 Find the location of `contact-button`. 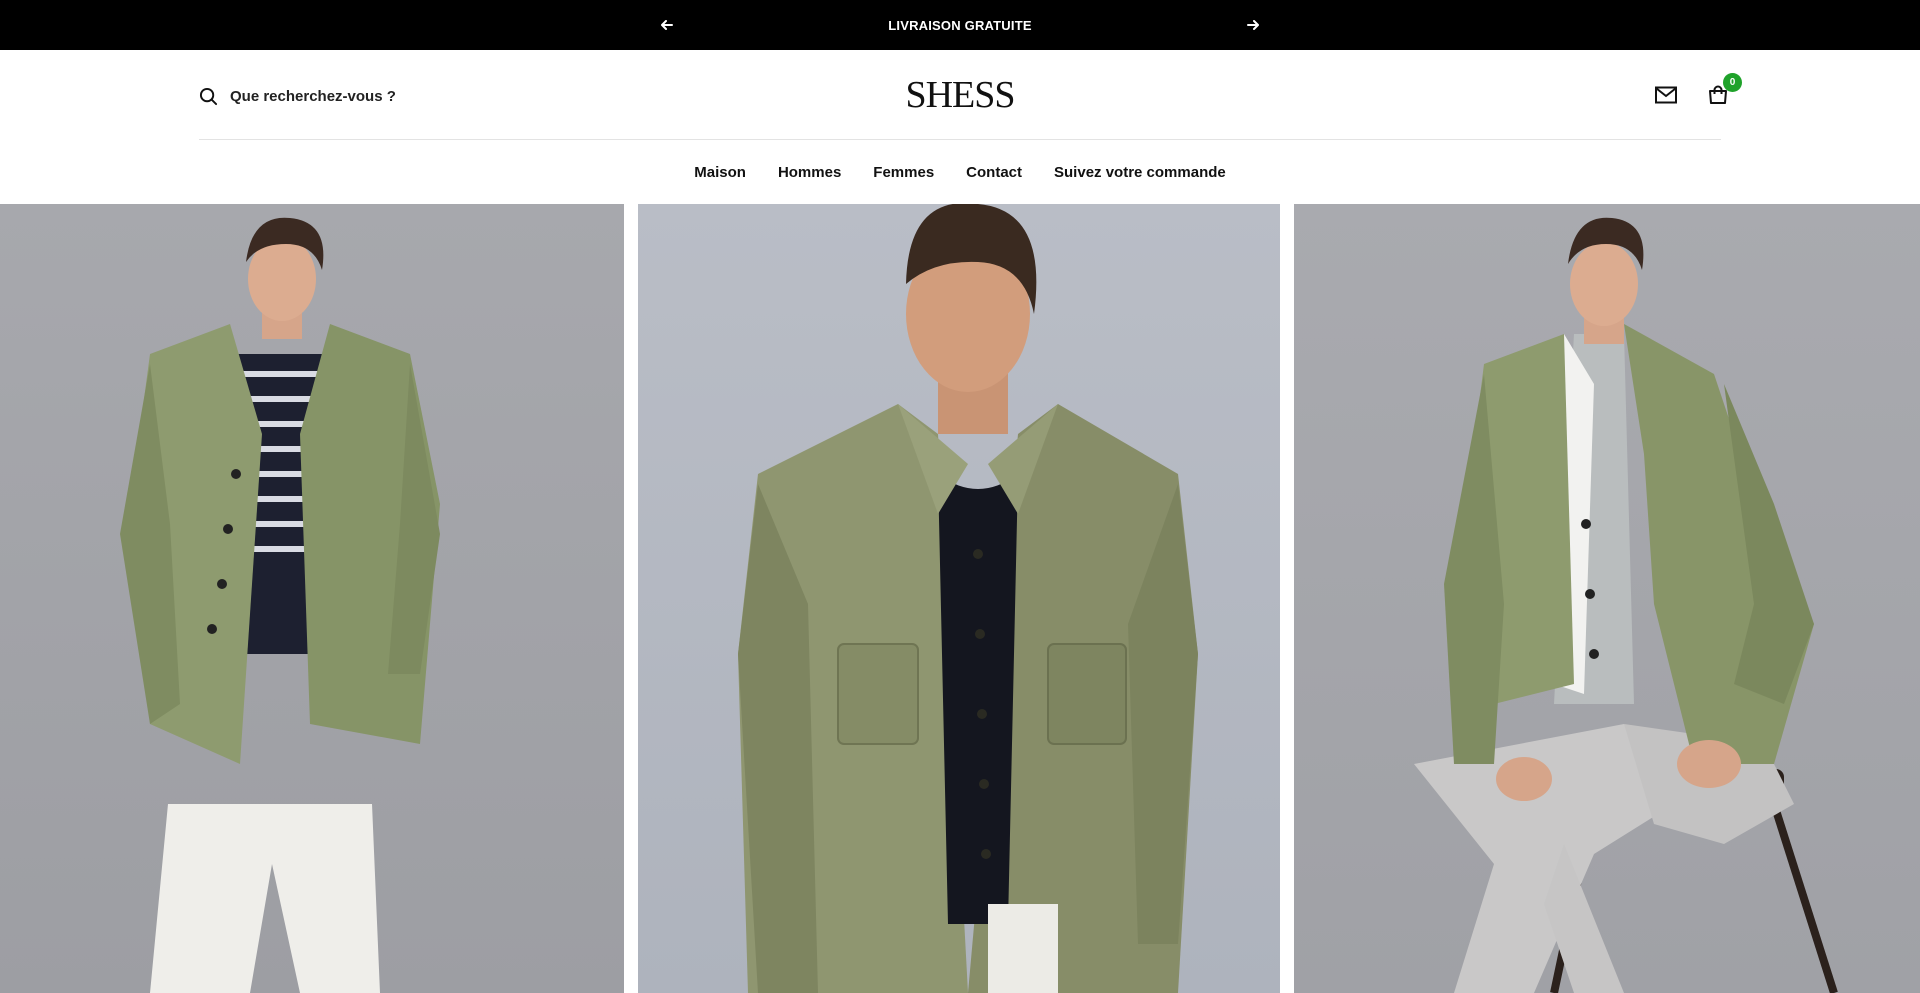

contact-button is located at coordinates (1666, 95).